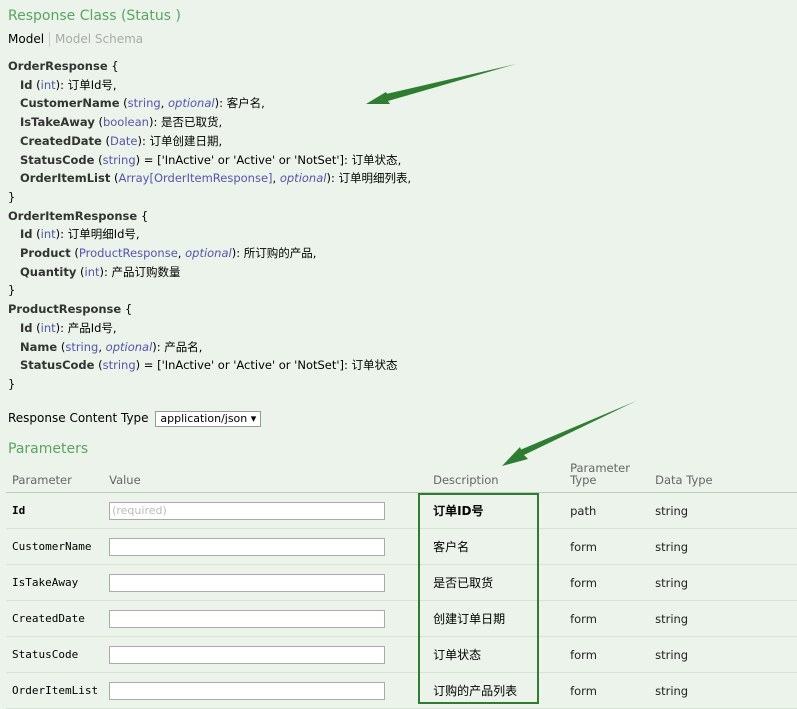 The height and width of the screenshot is (709, 797). What do you see at coordinates (48, 271) in the screenshot?
I see `schema-field-name: Quantity` at bounding box center [48, 271].